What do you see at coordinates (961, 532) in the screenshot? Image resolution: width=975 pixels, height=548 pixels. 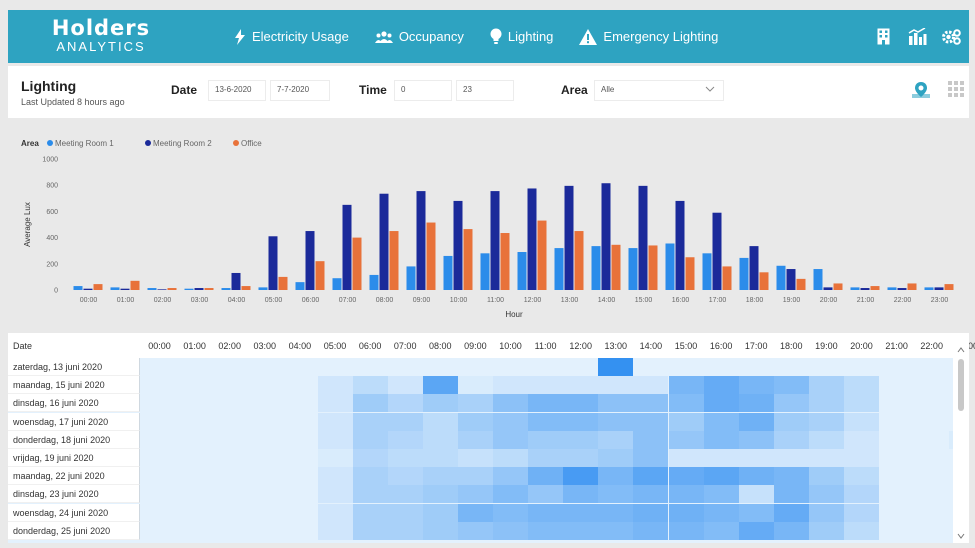 I see `scroll-down-icon` at bounding box center [961, 532].